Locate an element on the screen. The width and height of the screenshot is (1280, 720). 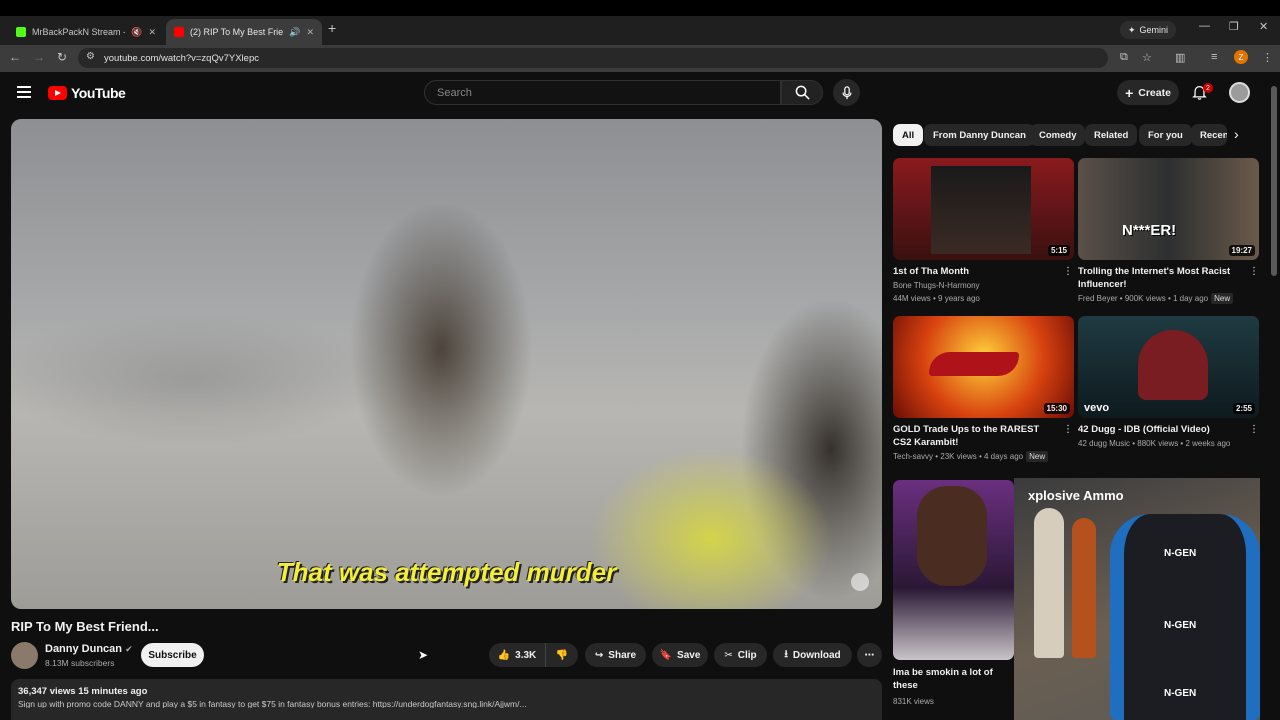
chip-all: All is located at coordinates (908, 135).